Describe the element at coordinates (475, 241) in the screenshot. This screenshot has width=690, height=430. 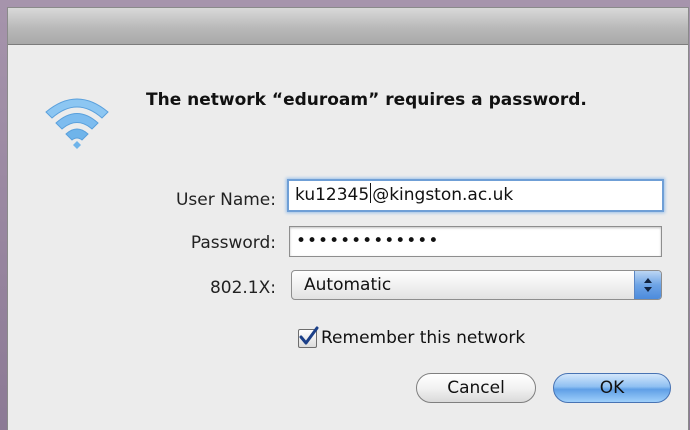
I see `password-field: •••••••••••••` at that location.